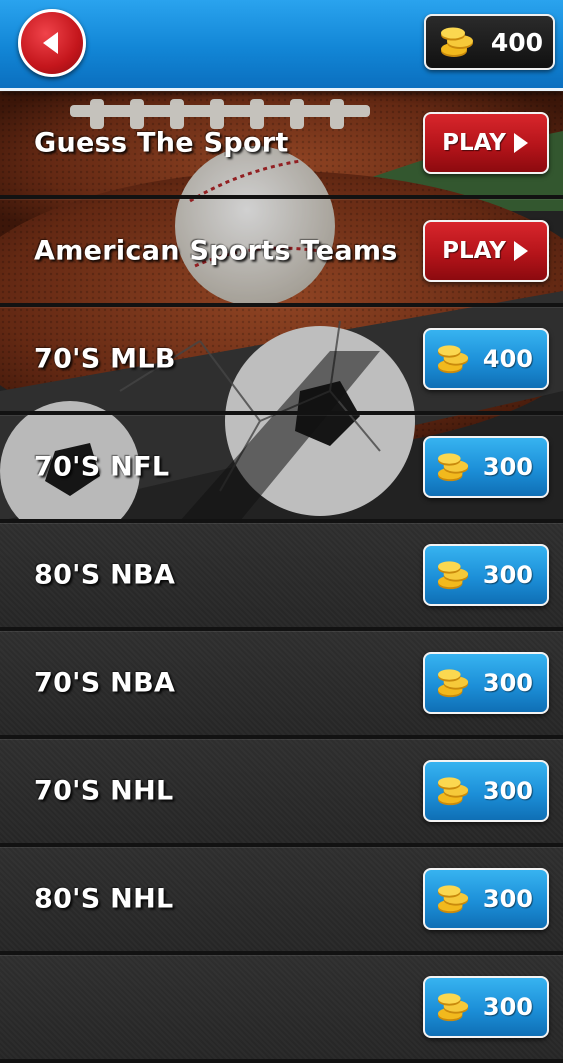  What do you see at coordinates (161, 143) in the screenshot?
I see `category-title: Guess The Sport` at bounding box center [161, 143].